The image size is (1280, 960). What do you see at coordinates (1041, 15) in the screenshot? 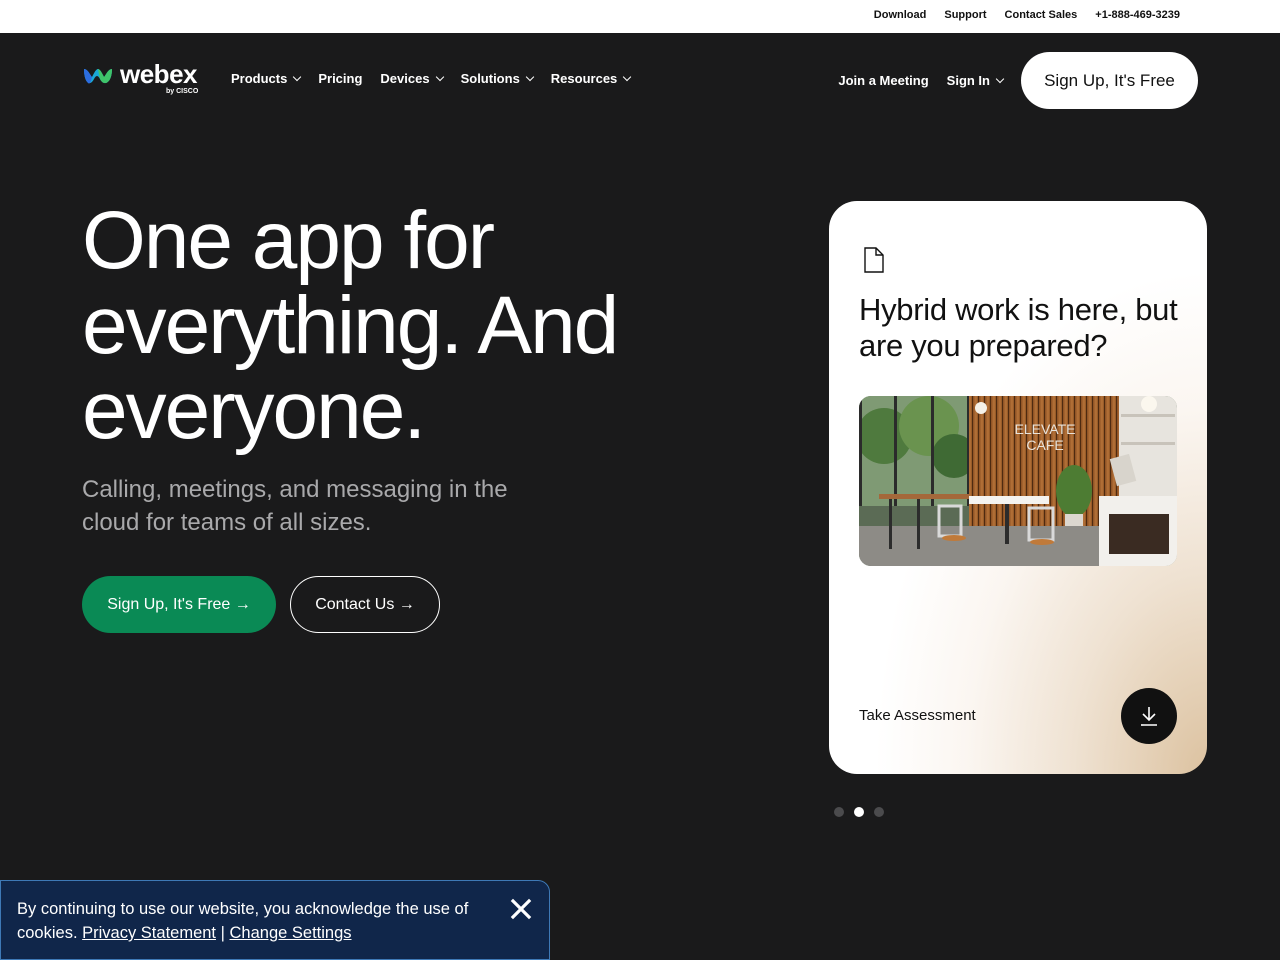
I see `contact-sales-link: Contact Sales` at bounding box center [1041, 15].